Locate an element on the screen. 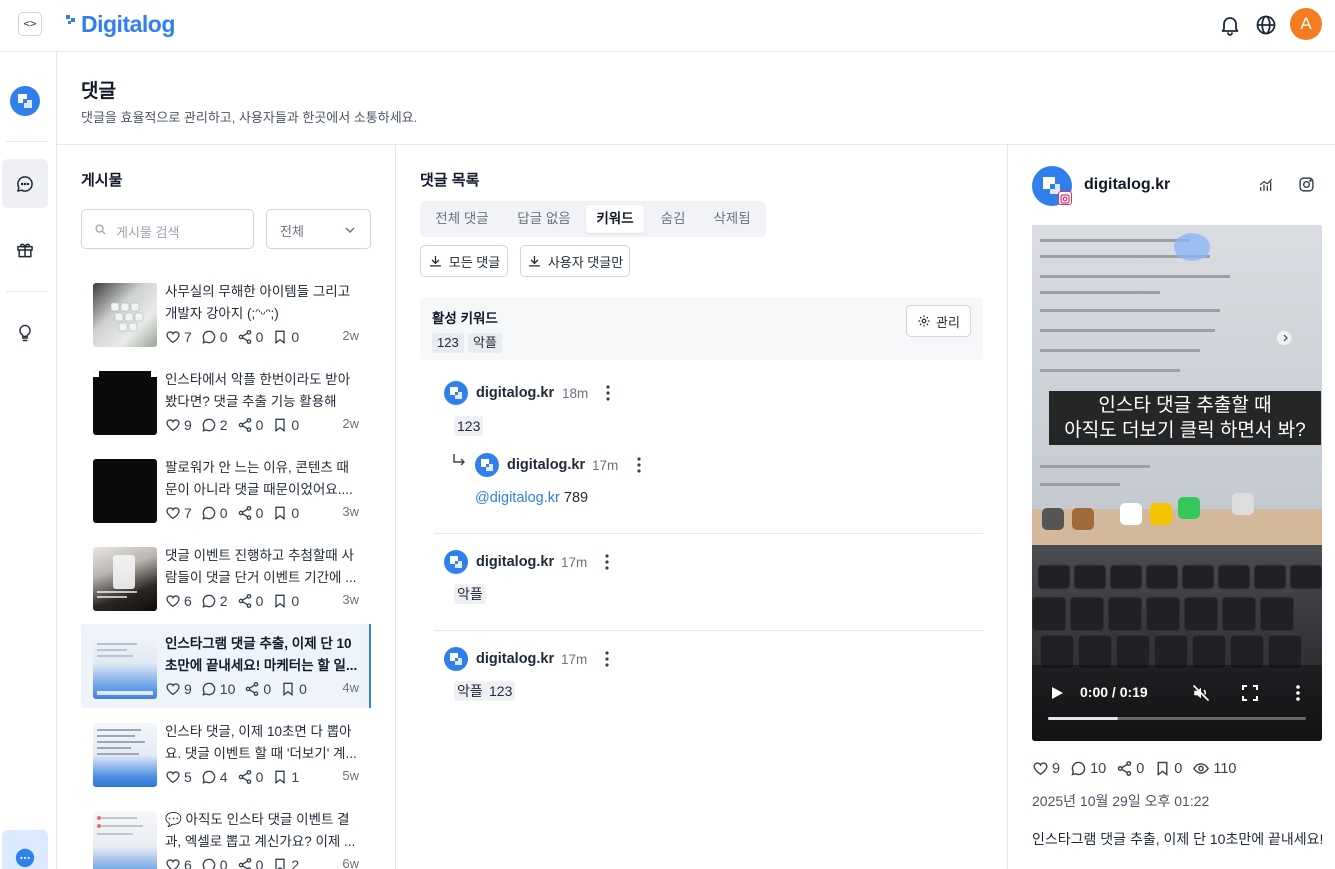 The height and width of the screenshot is (869, 1335). chevron-down-icon is located at coordinates (350, 230).